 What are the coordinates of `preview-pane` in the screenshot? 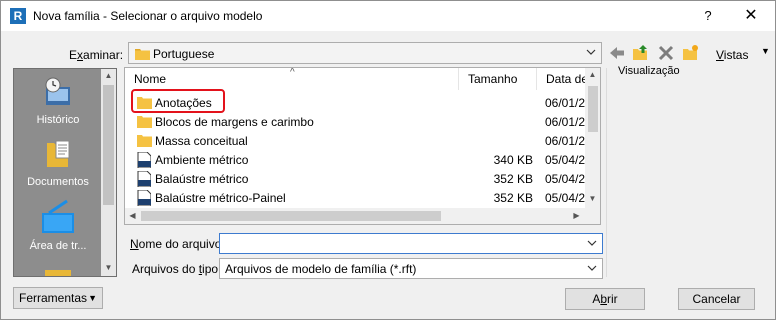 It's located at (686, 172).